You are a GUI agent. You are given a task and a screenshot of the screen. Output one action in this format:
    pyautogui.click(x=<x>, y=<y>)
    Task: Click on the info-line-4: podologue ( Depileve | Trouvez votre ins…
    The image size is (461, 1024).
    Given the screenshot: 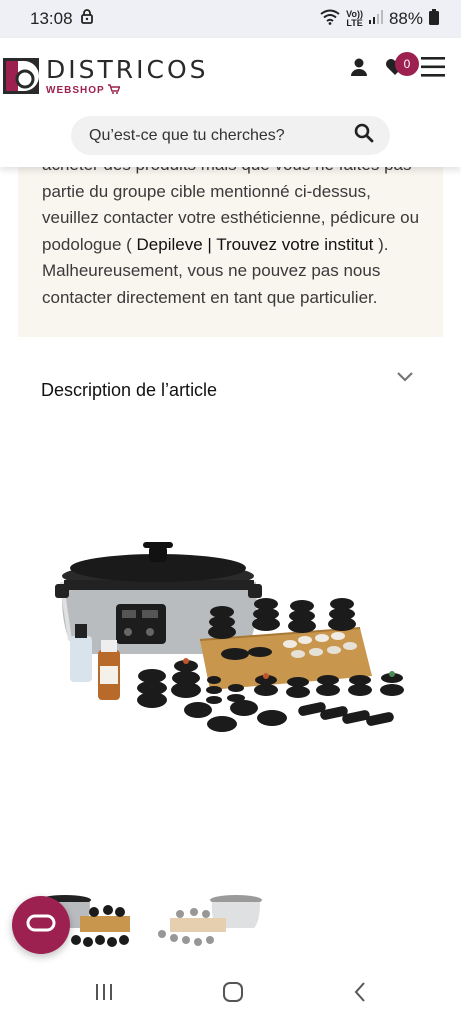 What is the action you would take?
    pyautogui.click(x=235, y=245)
    